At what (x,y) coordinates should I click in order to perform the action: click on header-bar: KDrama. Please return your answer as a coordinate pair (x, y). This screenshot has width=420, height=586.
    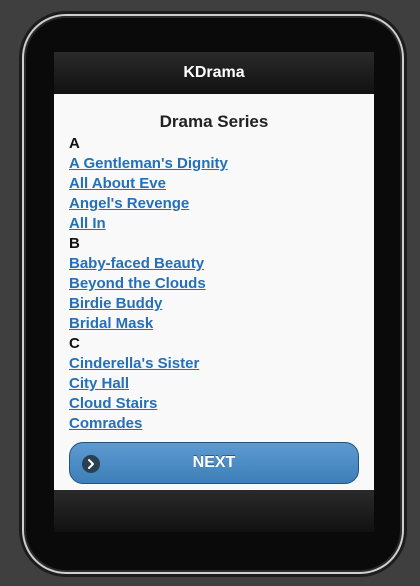
    Looking at the image, I should click on (214, 73).